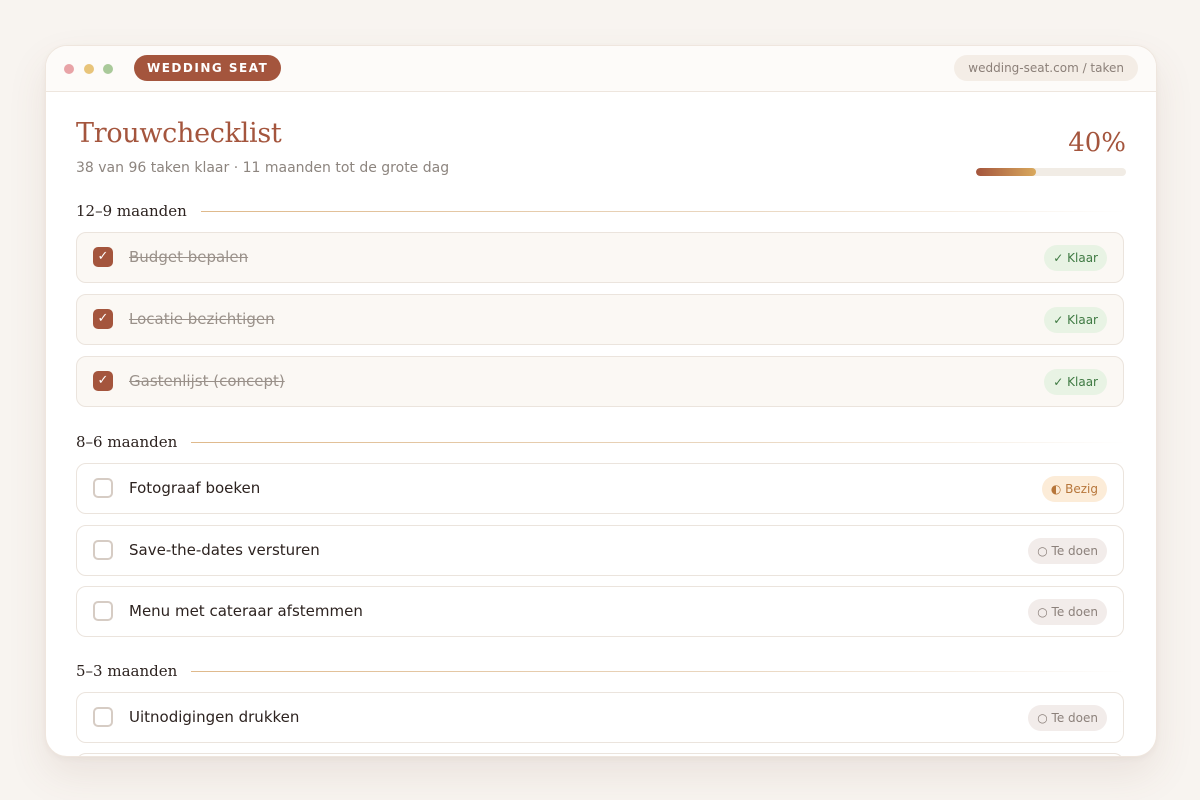 This screenshot has width=1200, height=800. What do you see at coordinates (89, 69) in the screenshot?
I see `minimize-window-dot` at bounding box center [89, 69].